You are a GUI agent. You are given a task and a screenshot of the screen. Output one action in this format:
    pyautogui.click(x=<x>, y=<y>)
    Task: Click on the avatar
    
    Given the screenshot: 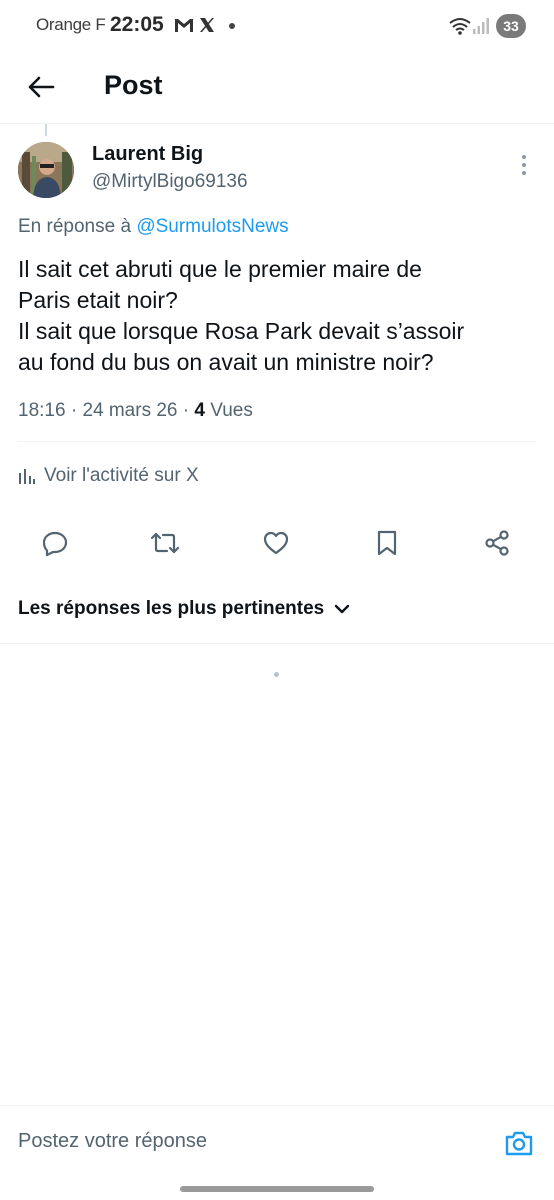 What is the action you would take?
    pyautogui.click(x=46, y=170)
    